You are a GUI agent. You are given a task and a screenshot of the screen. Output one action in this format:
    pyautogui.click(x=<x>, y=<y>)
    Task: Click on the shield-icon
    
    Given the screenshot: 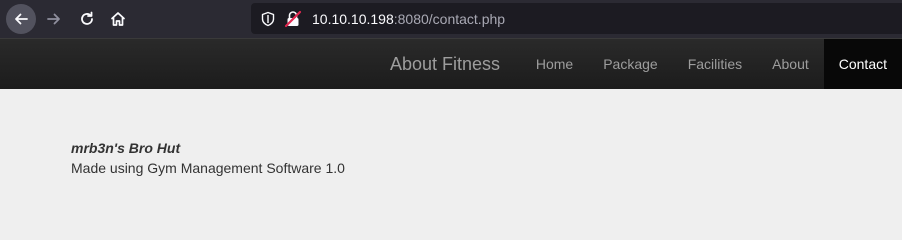 What is the action you would take?
    pyautogui.click(x=268, y=18)
    